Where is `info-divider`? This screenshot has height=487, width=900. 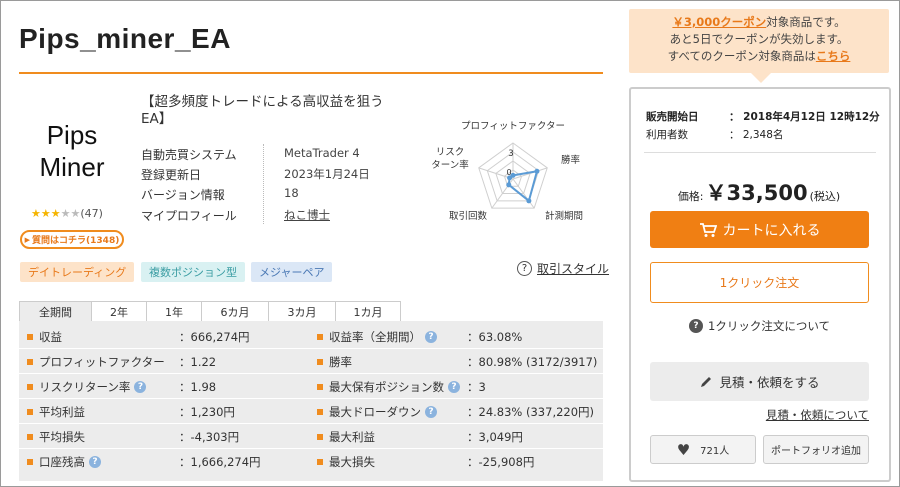
info-divider is located at coordinates (263, 184).